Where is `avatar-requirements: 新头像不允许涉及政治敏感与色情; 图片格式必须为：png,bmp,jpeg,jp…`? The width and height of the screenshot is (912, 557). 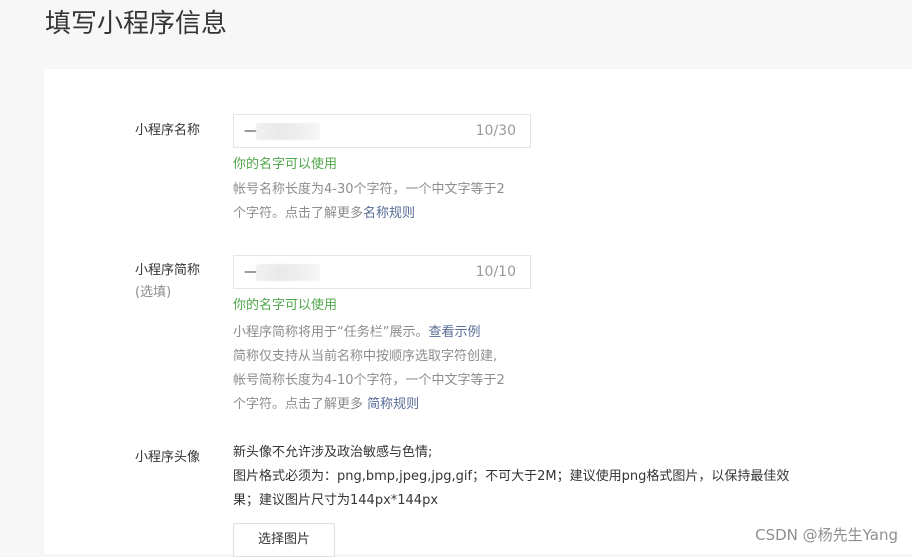
avatar-requirements: 新头像不允许涉及政治敏感与色情; 图片格式必须为：png,bmp,jpeg,jp… is located at coordinates (538, 477).